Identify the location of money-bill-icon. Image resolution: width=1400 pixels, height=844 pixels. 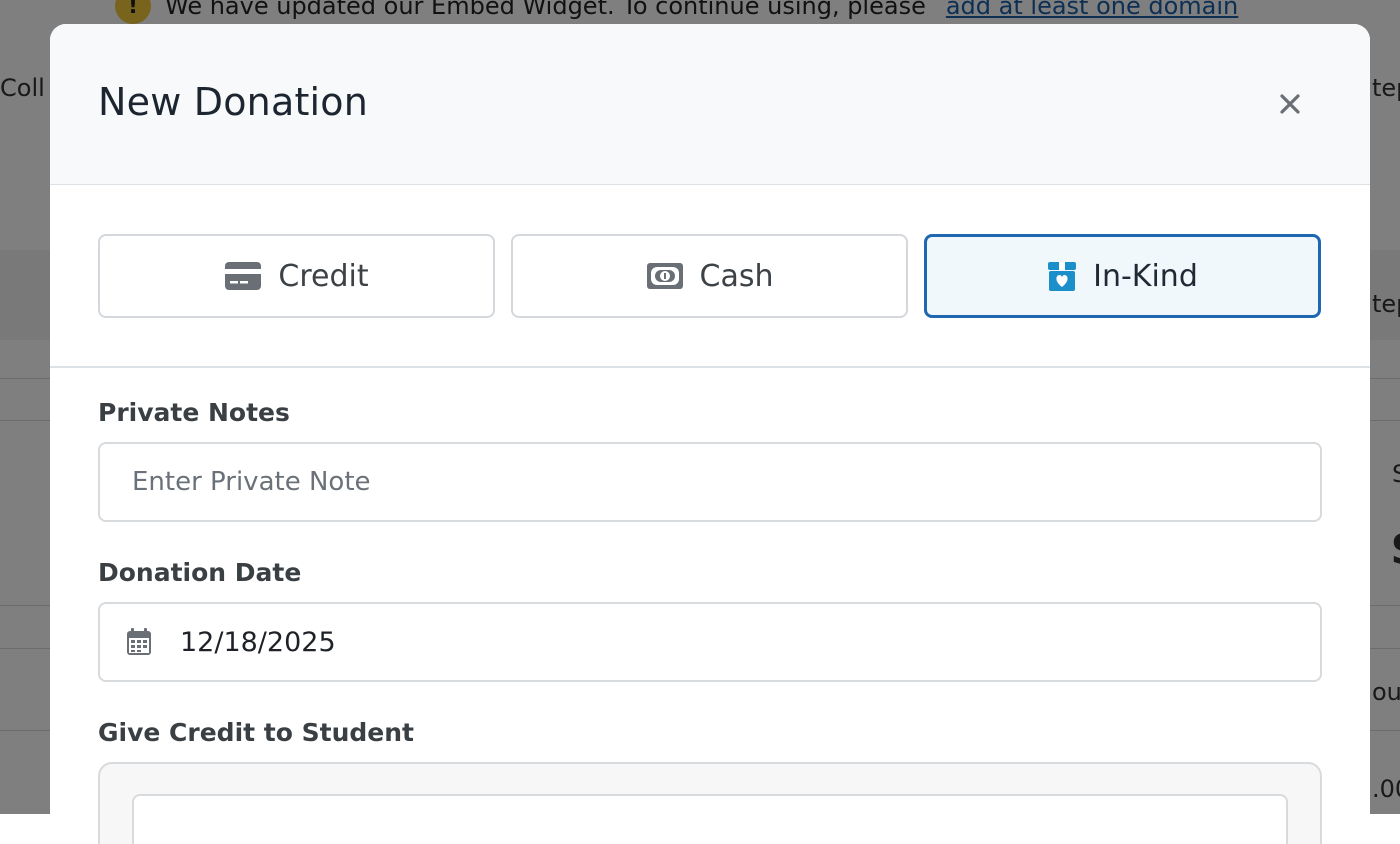
(665, 276).